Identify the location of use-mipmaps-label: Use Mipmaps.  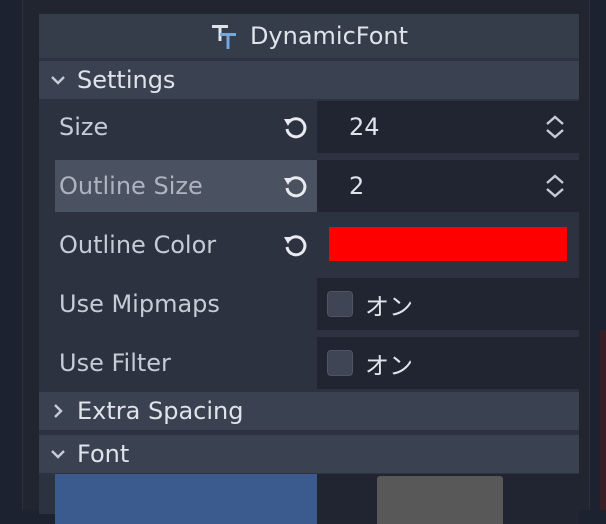
(139, 304).